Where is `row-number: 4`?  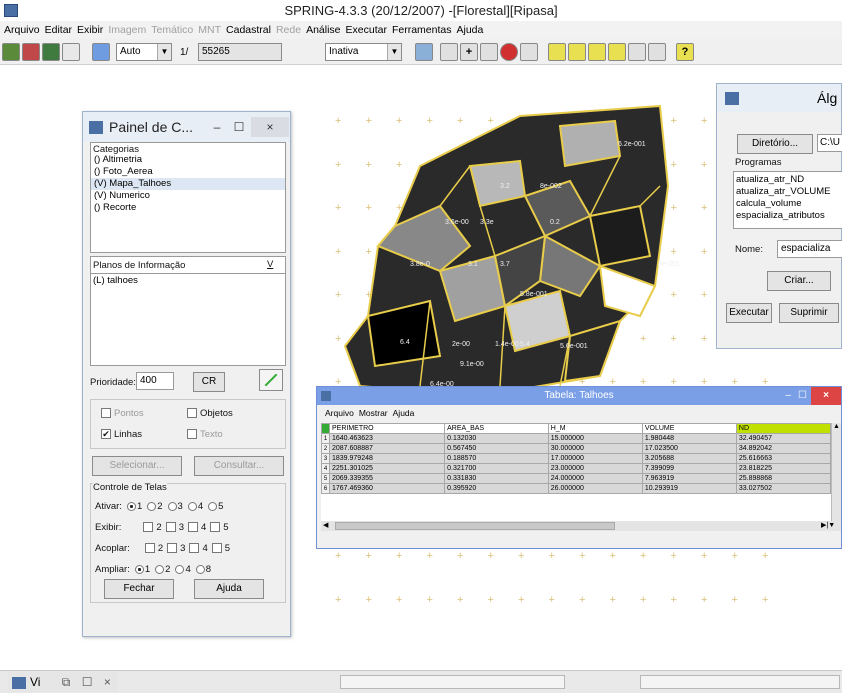
row-number: 4 is located at coordinates (325, 468).